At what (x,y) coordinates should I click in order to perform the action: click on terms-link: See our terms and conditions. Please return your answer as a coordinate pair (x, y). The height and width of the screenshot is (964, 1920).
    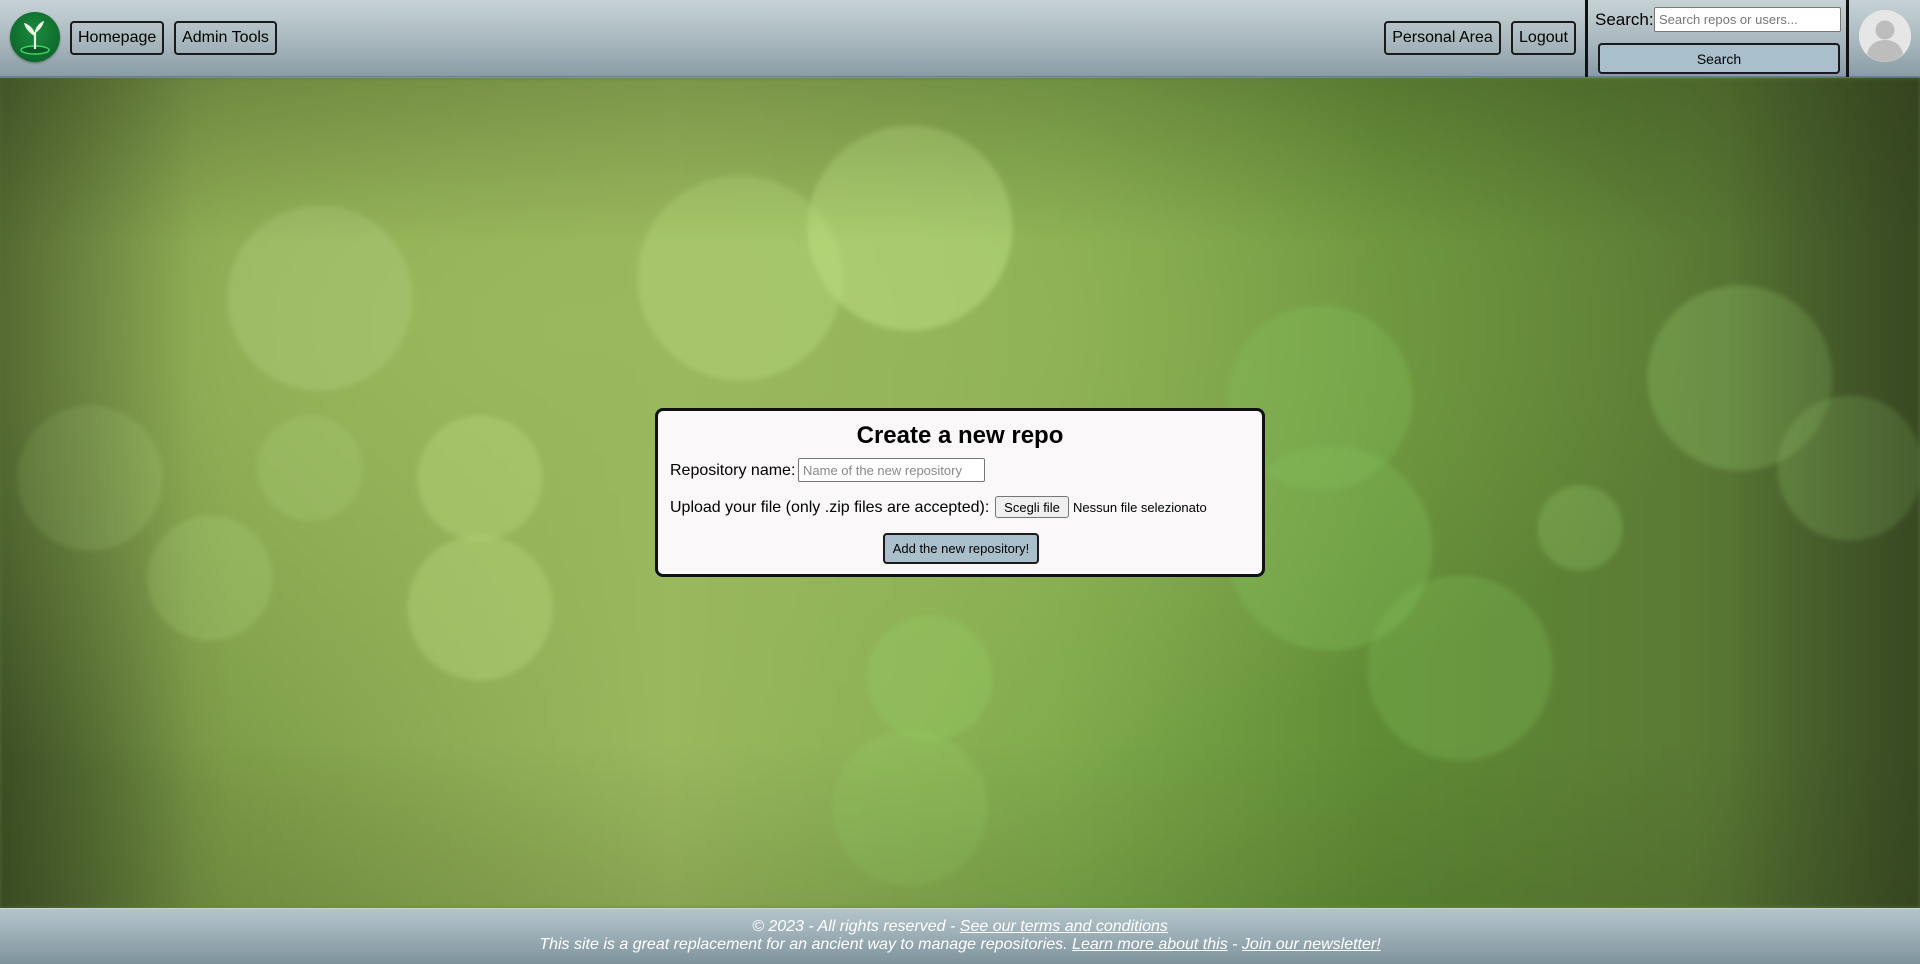
    Looking at the image, I should click on (1064, 926).